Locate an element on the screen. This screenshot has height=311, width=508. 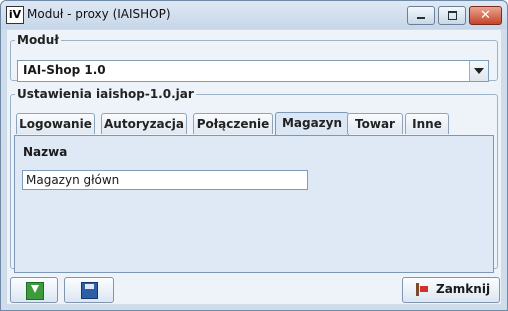
warehouse-name-label: Nazwa is located at coordinates (45, 152).